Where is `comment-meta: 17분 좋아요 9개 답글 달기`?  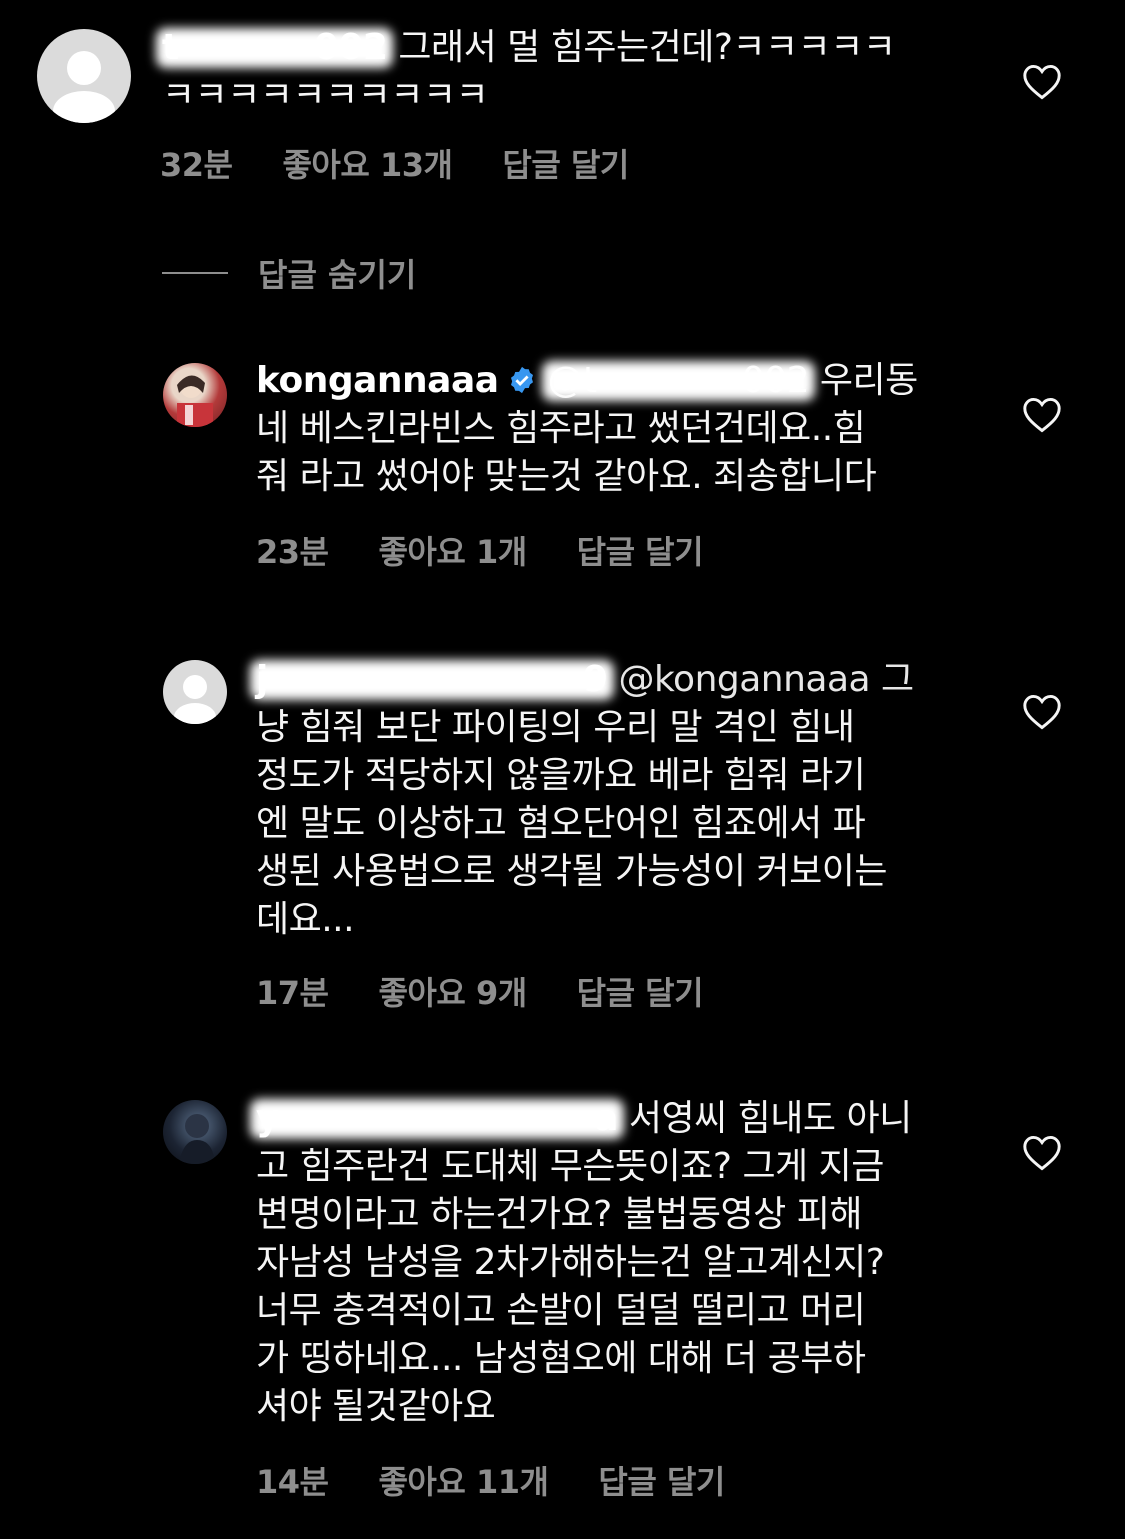 comment-meta: 17분 좋아요 9개 답글 달기 is located at coordinates (480, 991).